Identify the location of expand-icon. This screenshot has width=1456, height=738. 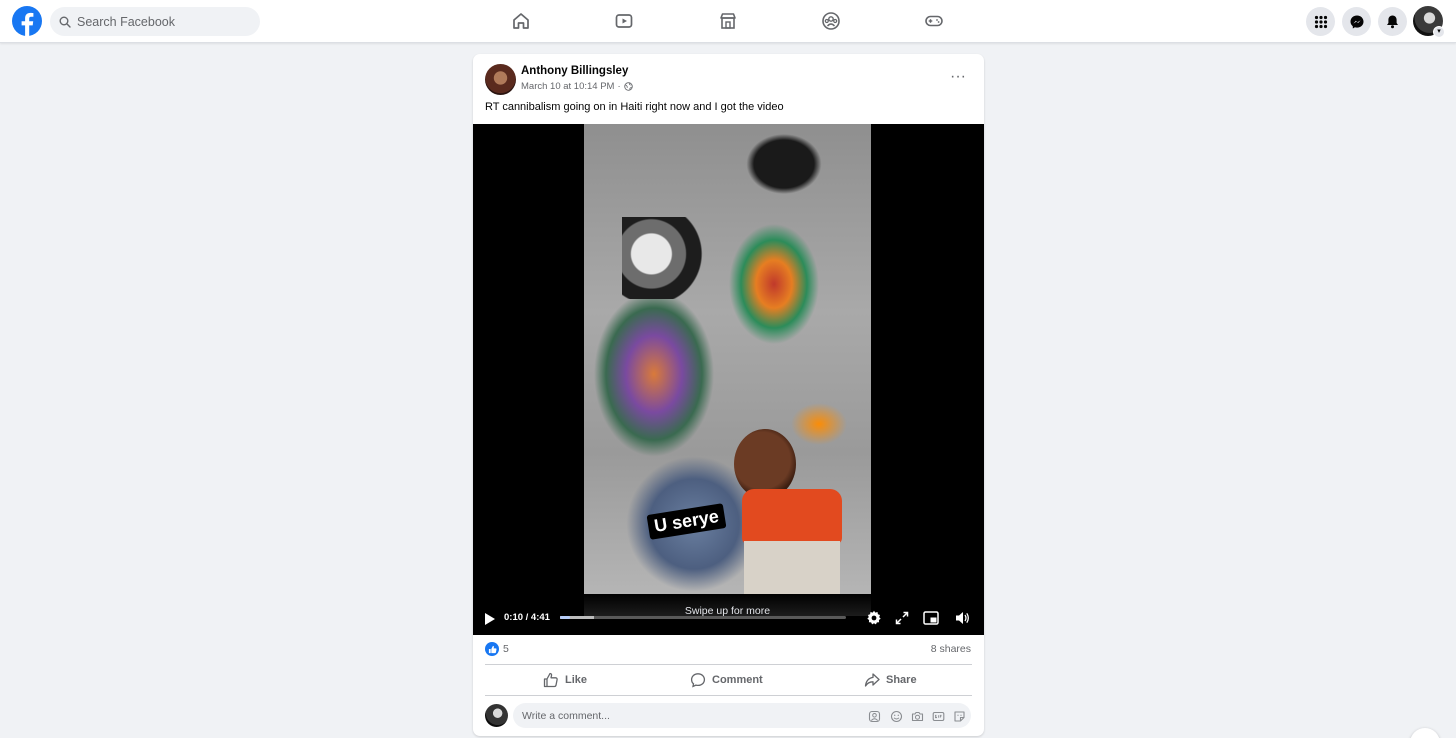
(902, 618).